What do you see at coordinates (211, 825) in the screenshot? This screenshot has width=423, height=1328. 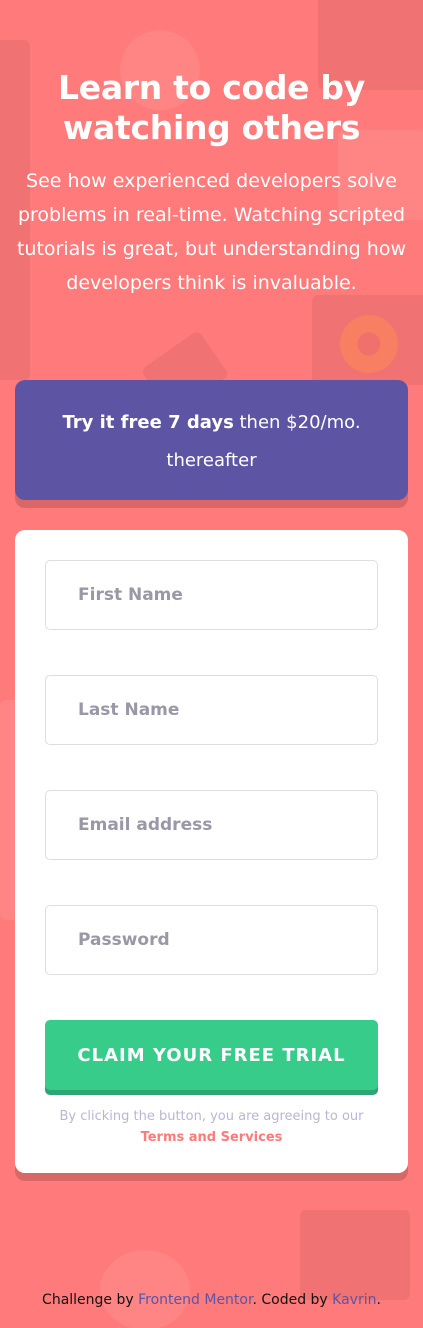 I see `email-input` at bounding box center [211, 825].